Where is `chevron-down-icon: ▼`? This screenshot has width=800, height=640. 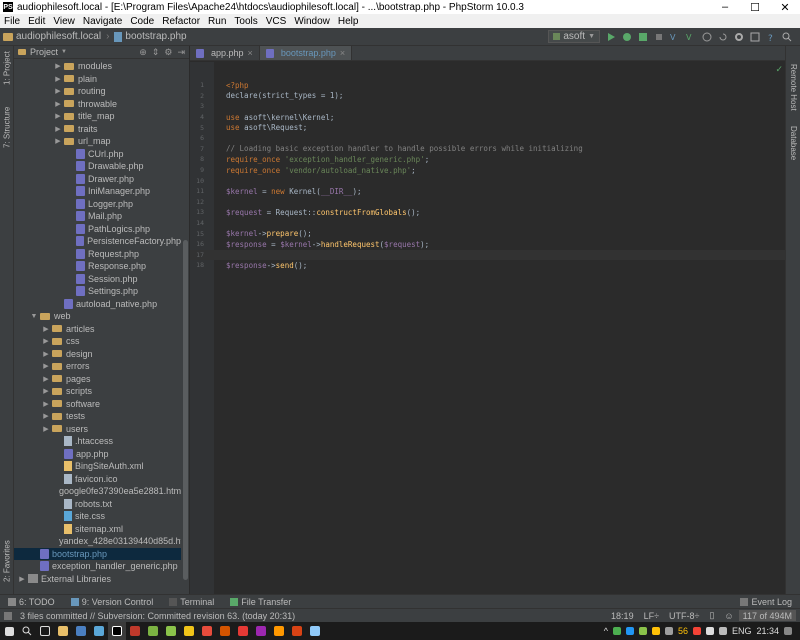 chevron-down-icon: ▼ is located at coordinates (64, 52).